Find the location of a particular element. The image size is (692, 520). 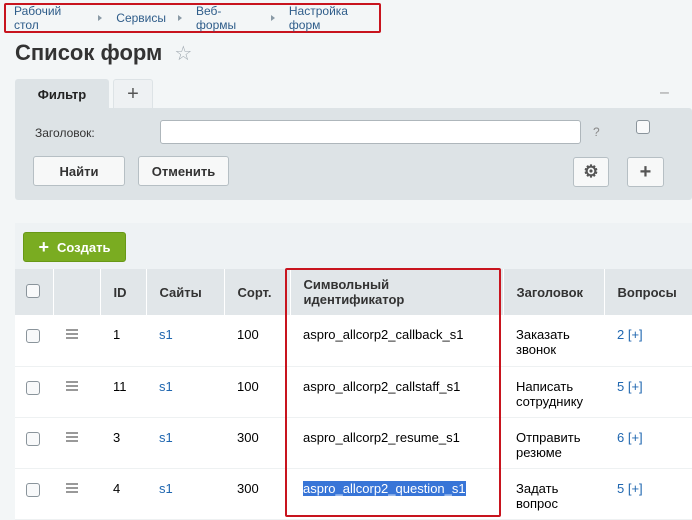

plus-icon: + is located at coordinates (44, 247).